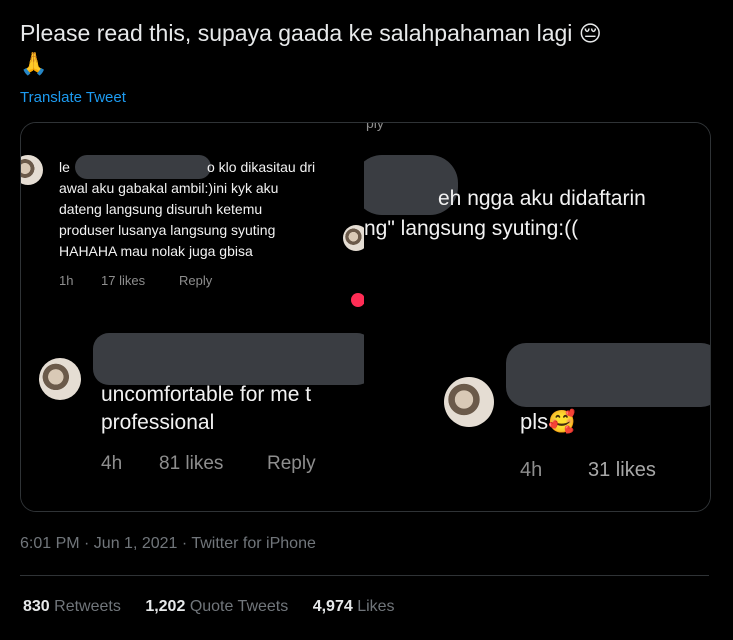  Describe the element at coordinates (167, 230) in the screenshot. I see `comment-line: produser lusanya langsung syuting` at that location.